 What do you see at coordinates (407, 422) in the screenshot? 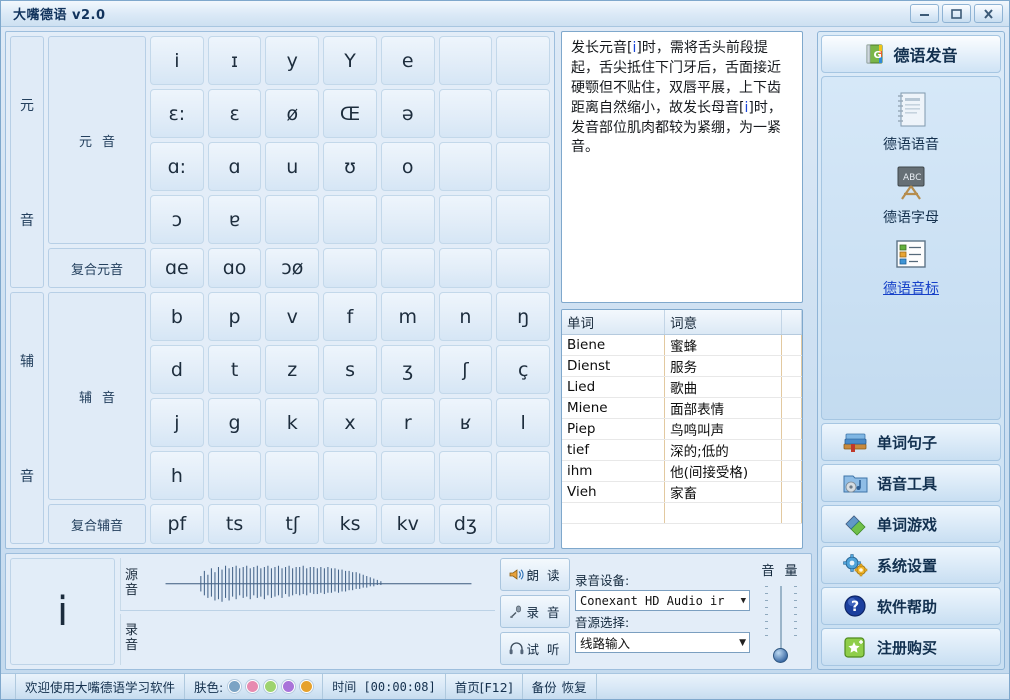
I see `consonant-key: r` at bounding box center [407, 422].